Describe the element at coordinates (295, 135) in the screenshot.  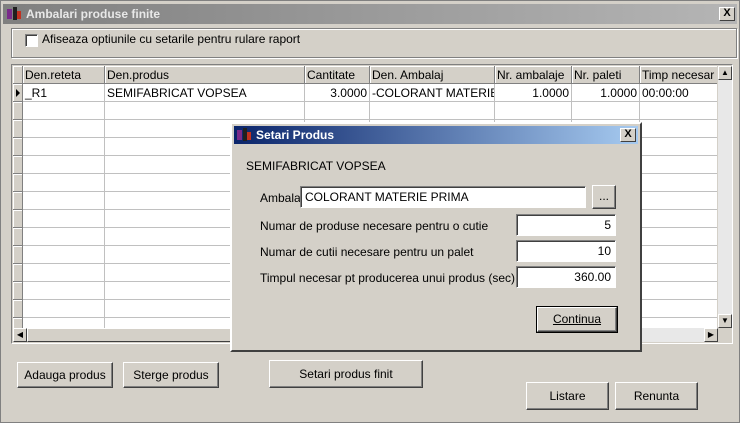
I see `dialog-title: Setari Produs` at that location.